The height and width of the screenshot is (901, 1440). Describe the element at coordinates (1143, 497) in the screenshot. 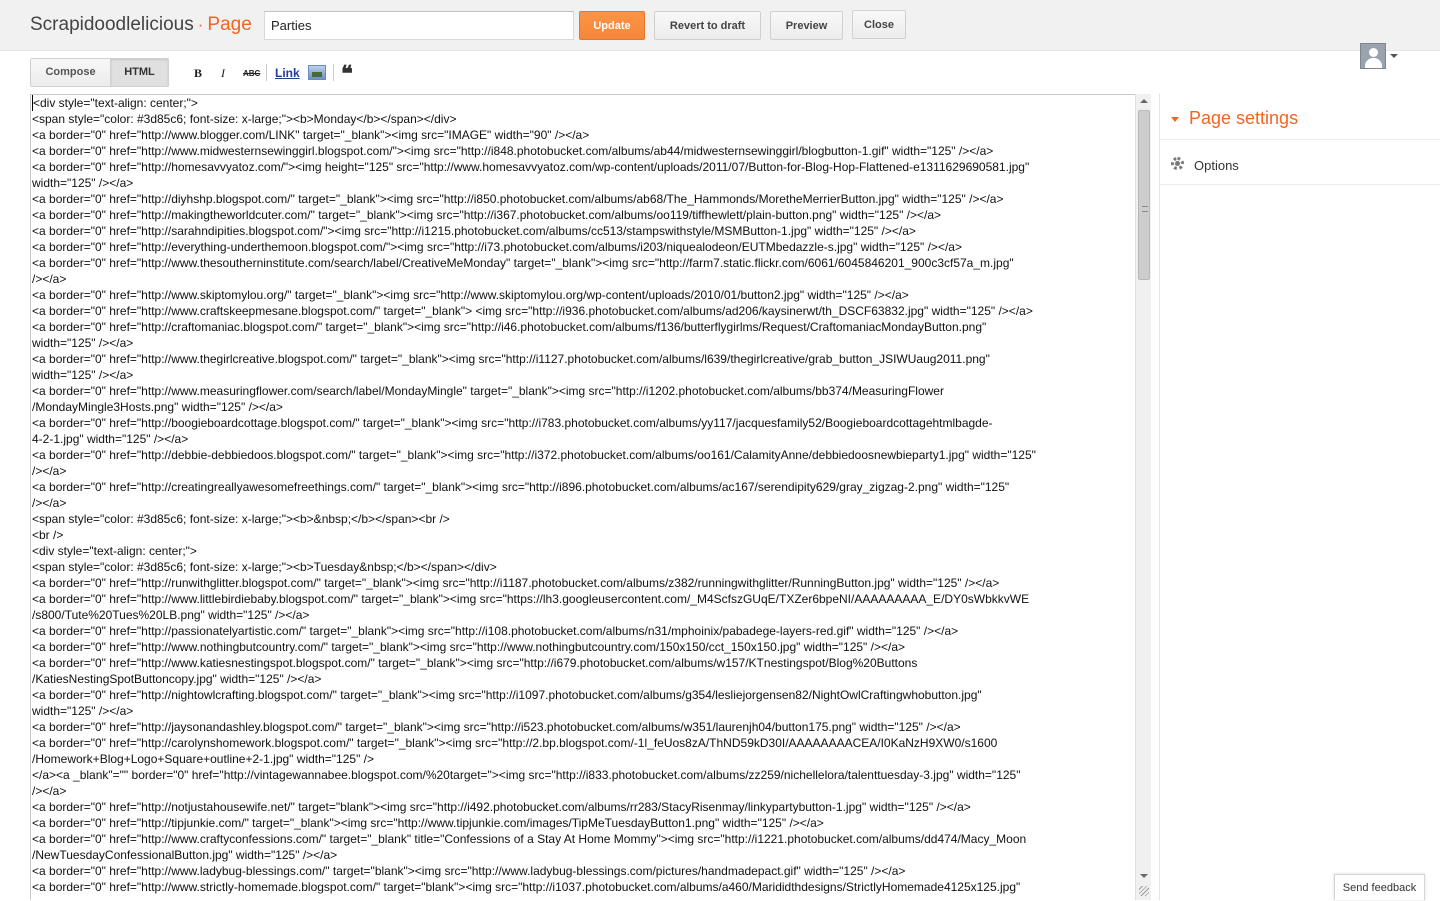

I see `editor-scrollbar` at that location.